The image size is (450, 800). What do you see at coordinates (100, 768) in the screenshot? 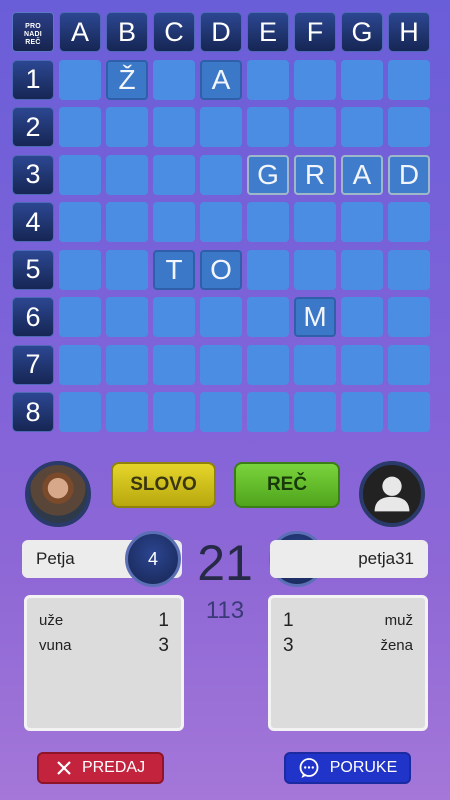
I see `predaj-button: PREDAJ` at bounding box center [100, 768].